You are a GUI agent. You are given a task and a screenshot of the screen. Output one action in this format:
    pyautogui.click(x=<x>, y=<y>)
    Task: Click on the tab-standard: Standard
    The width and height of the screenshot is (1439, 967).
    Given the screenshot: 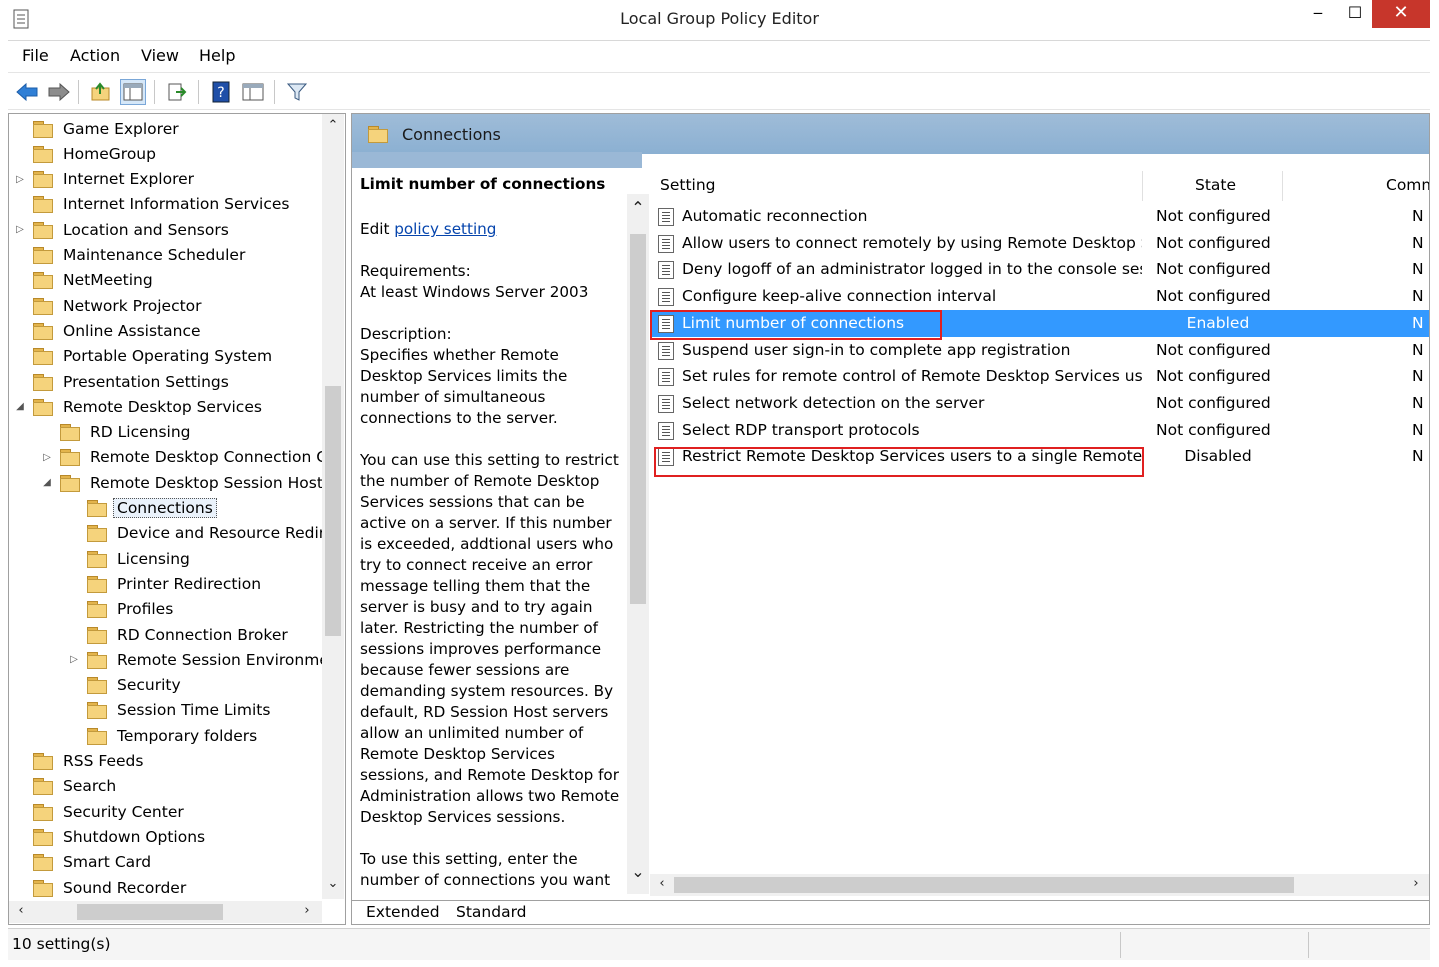 What is the action you would take?
    pyautogui.click(x=491, y=912)
    